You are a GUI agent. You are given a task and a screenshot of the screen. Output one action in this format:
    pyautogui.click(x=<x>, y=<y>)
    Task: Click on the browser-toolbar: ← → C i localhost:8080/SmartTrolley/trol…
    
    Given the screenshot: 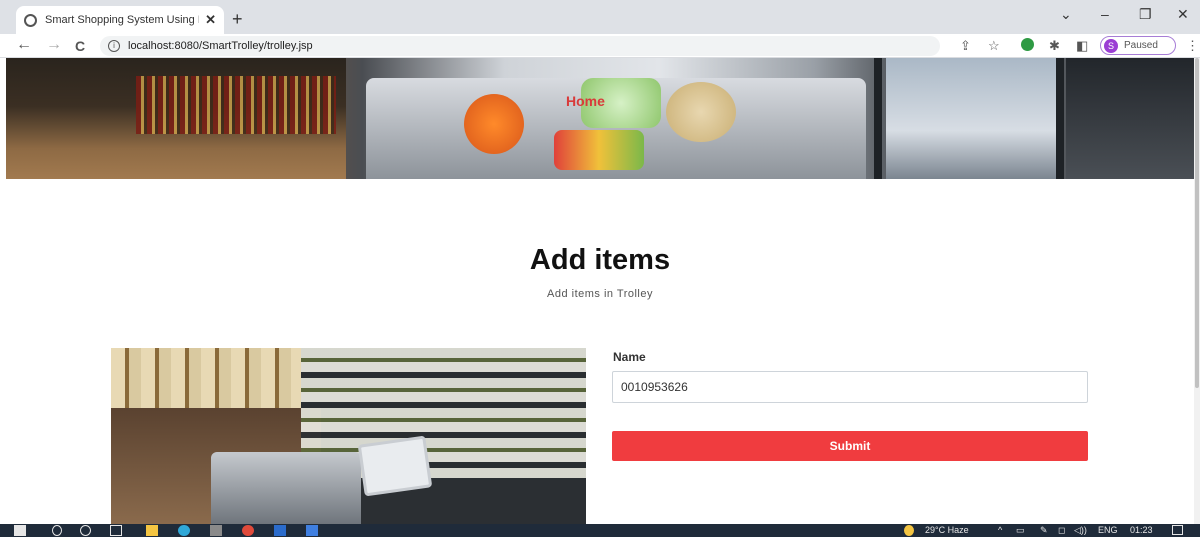 What is the action you would take?
    pyautogui.click(x=600, y=46)
    